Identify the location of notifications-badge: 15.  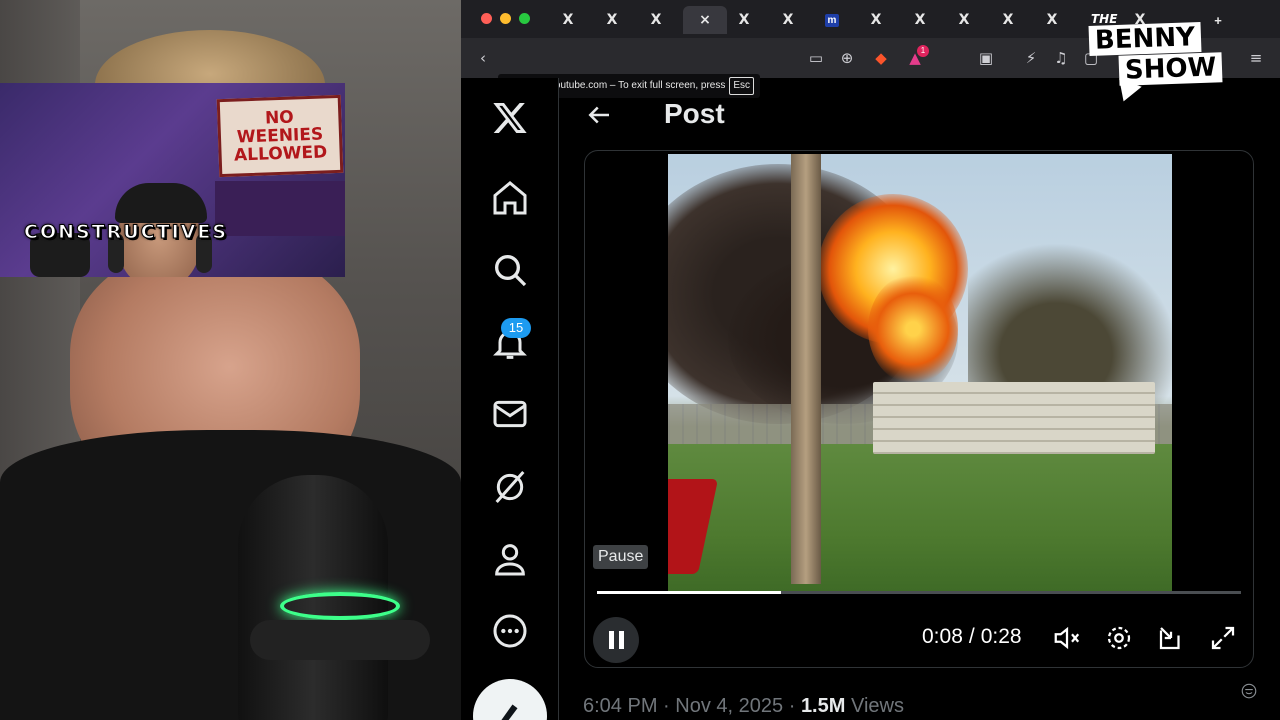
(516, 328).